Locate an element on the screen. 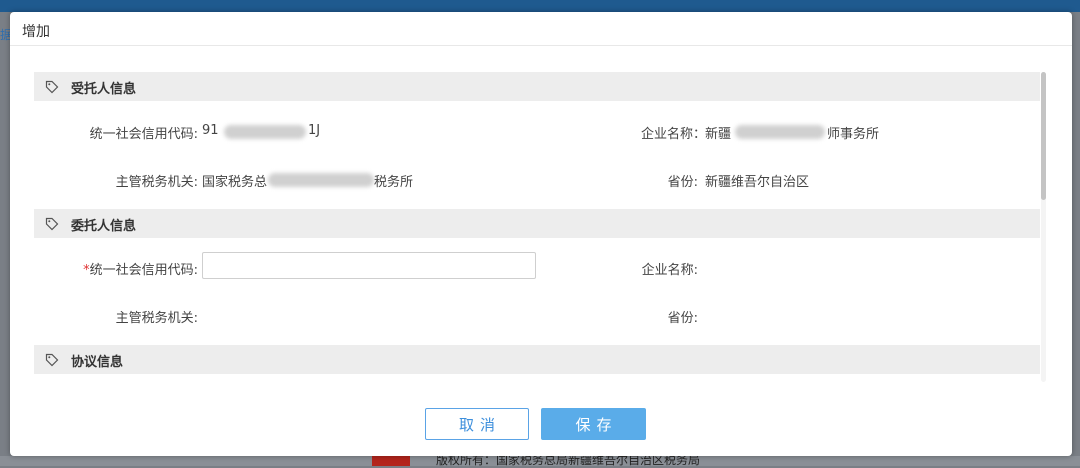 This screenshot has height=468, width=1080. trustee-province-label: 省份: is located at coordinates (682, 182).